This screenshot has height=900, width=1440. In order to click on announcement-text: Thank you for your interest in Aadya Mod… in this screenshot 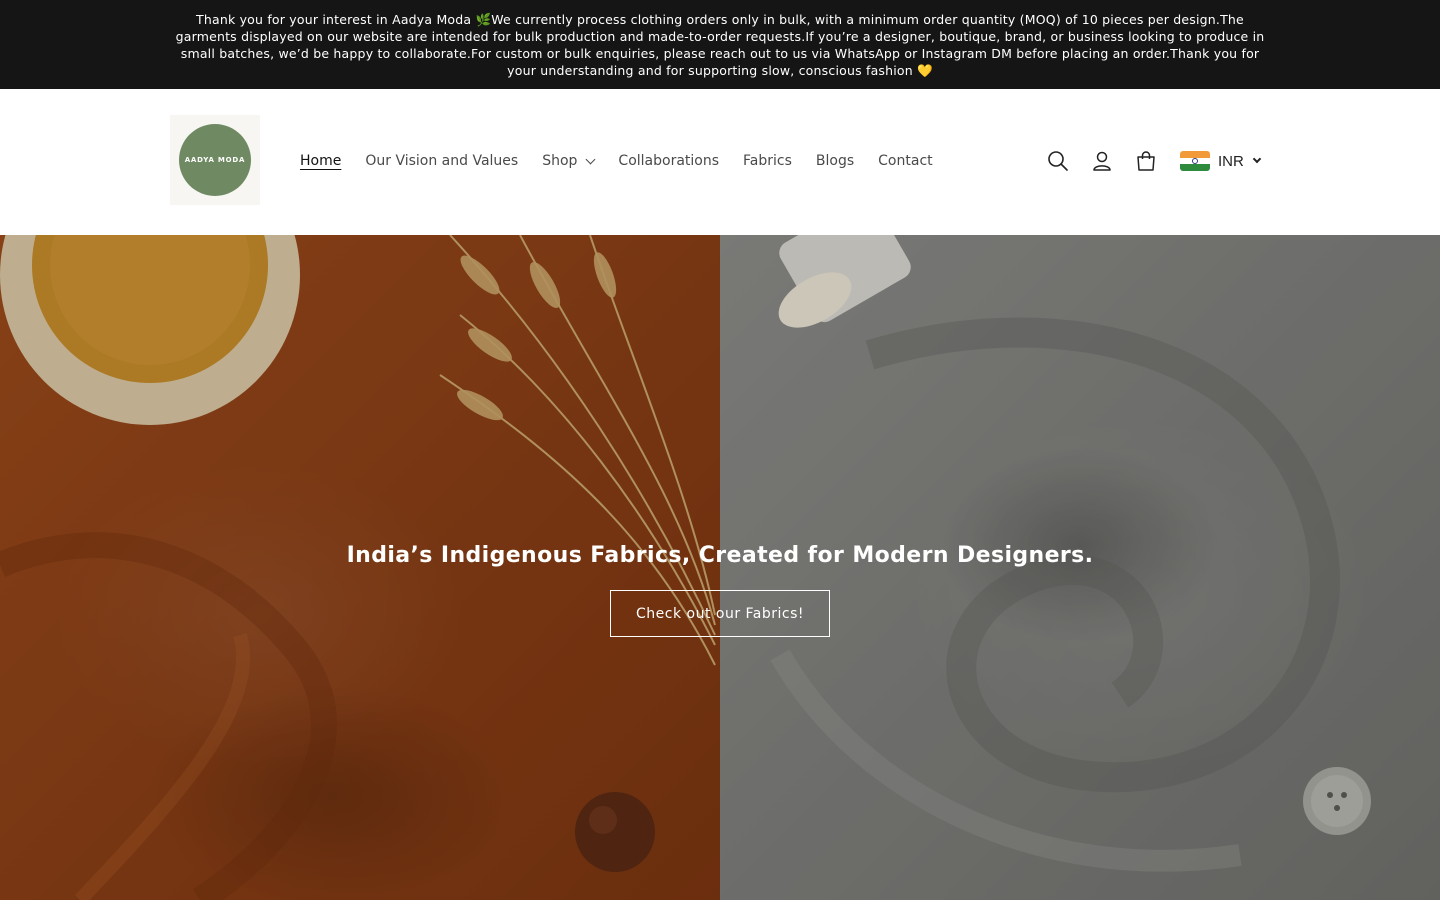, I will do `click(720, 44)`.